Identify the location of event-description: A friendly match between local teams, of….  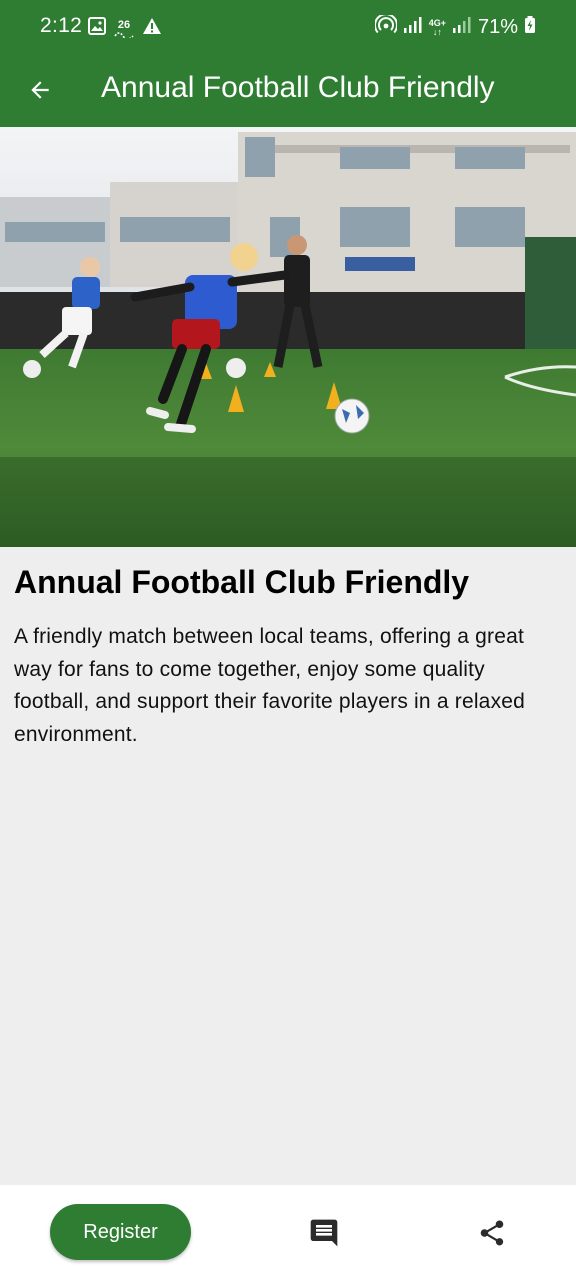
(270, 685).